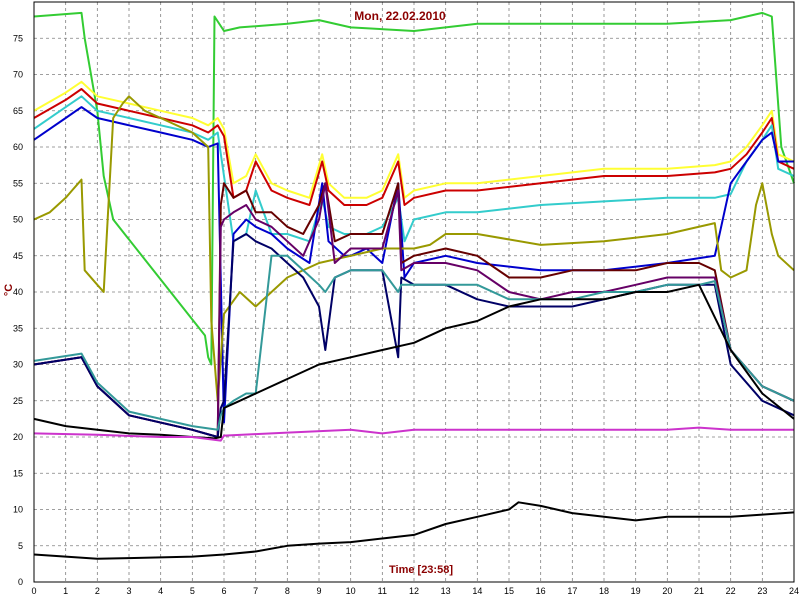 The height and width of the screenshot is (600, 800). Describe the element at coordinates (18, 111) in the screenshot. I see `y-tick-label: 65` at that location.